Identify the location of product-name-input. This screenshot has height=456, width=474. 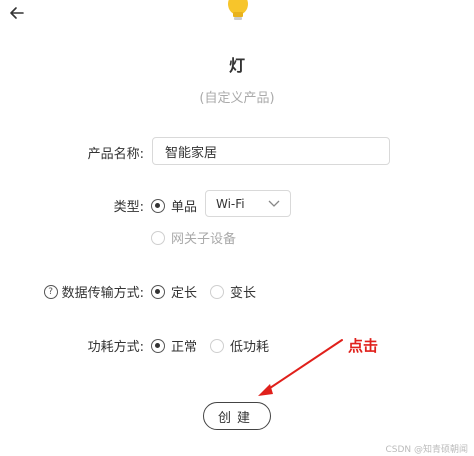
(271, 151).